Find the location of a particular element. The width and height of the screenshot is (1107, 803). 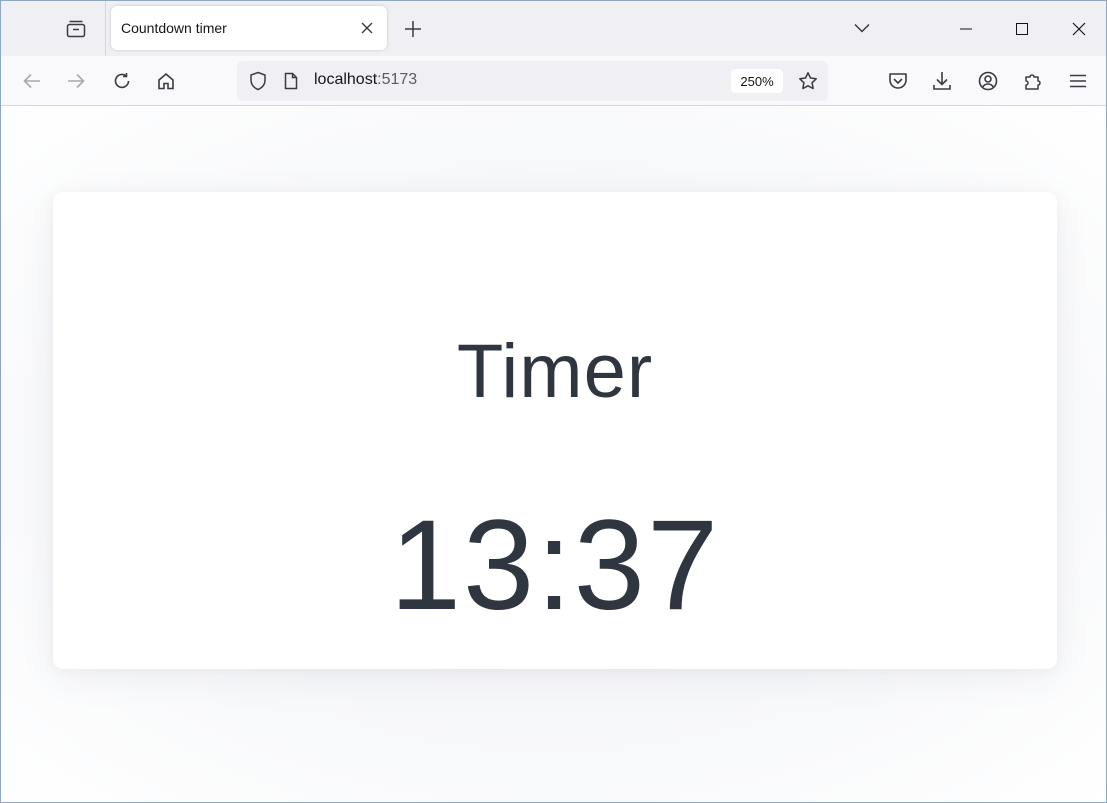

downloads-button is located at coordinates (942, 81).